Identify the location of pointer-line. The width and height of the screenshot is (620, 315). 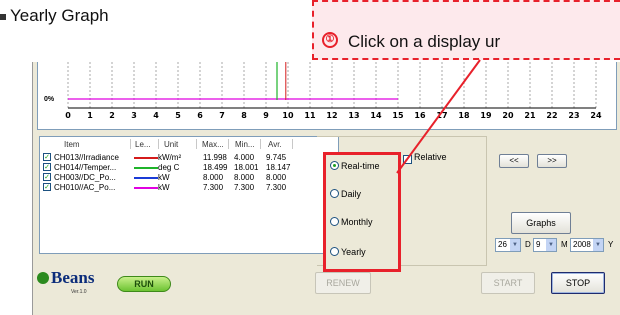
(438, 116).